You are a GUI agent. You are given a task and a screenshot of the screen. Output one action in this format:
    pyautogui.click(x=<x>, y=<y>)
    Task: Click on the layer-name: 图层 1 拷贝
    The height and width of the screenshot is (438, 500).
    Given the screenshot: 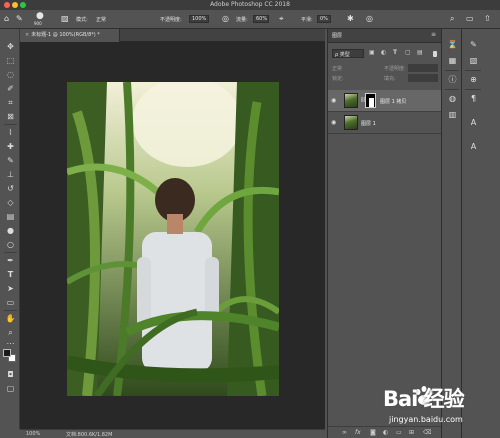 What is the action you would take?
    pyautogui.click(x=393, y=102)
    